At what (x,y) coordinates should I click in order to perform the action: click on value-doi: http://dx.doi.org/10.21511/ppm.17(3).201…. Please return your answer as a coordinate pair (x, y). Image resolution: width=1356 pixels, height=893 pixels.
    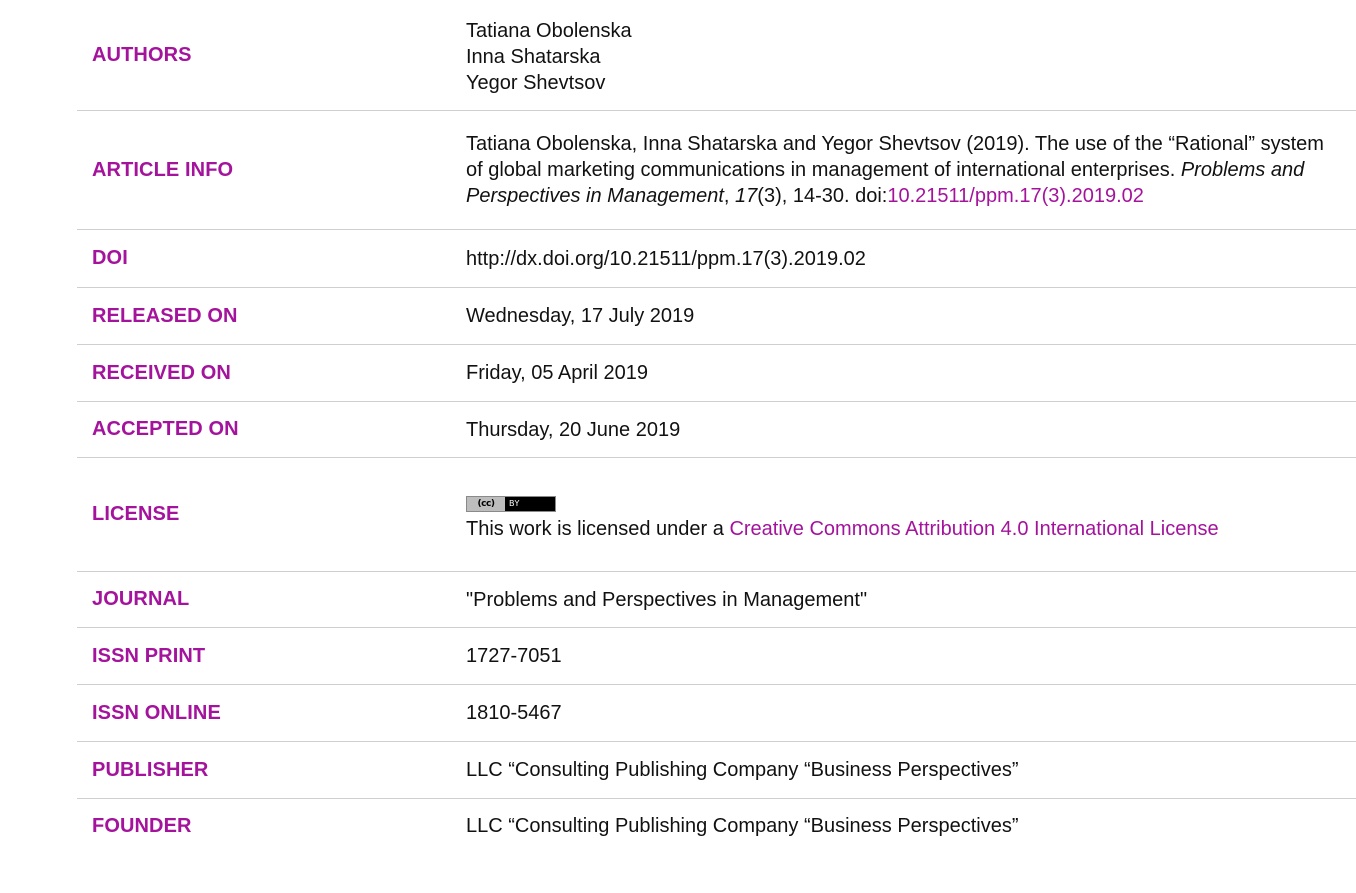
    Looking at the image, I should click on (666, 258).